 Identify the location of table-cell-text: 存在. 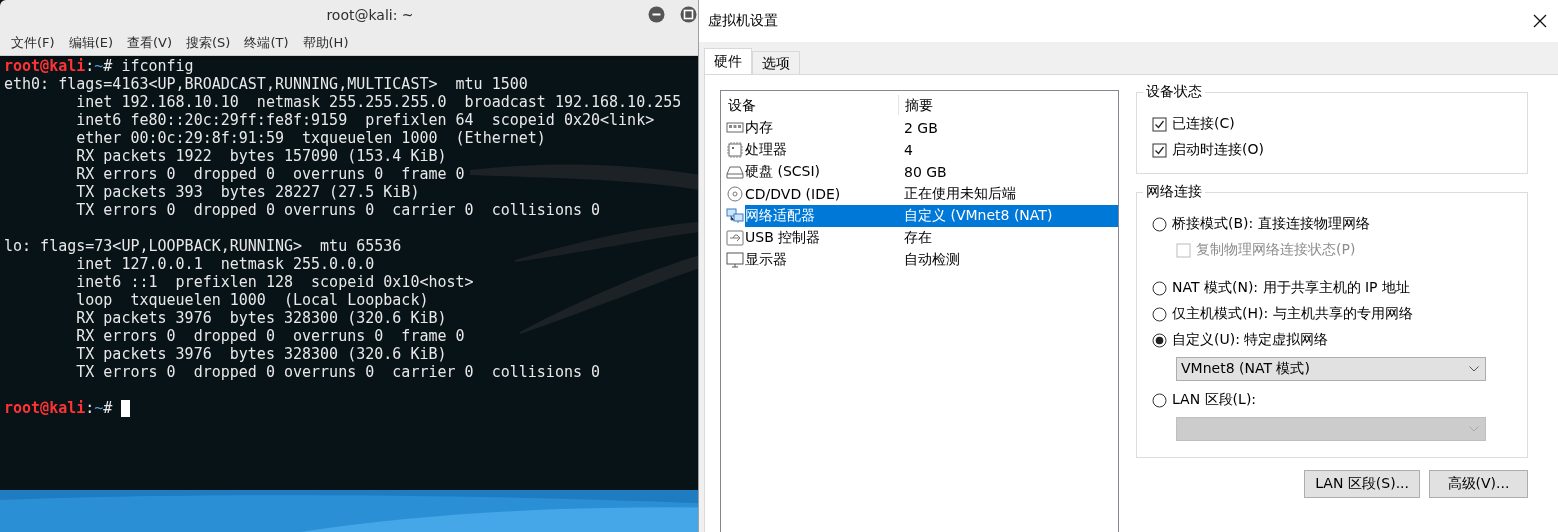
(917, 238).